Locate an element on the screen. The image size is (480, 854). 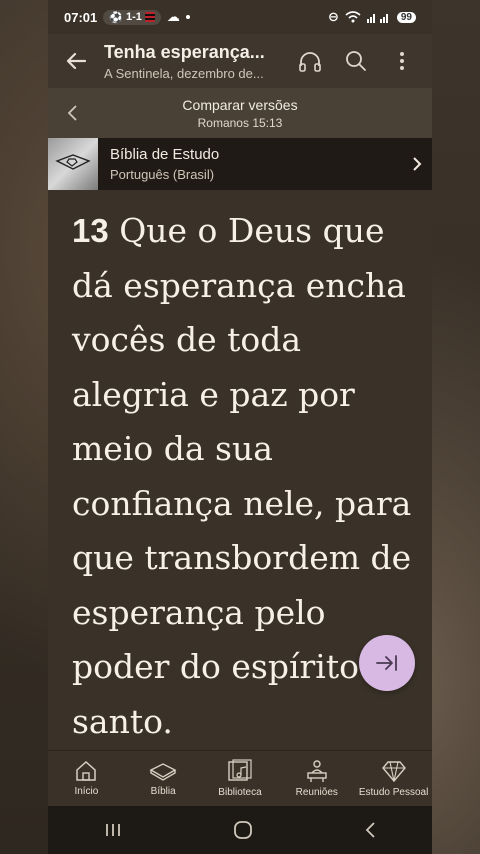
score-chip: ⚽ 1-1 is located at coordinates (132, 17).